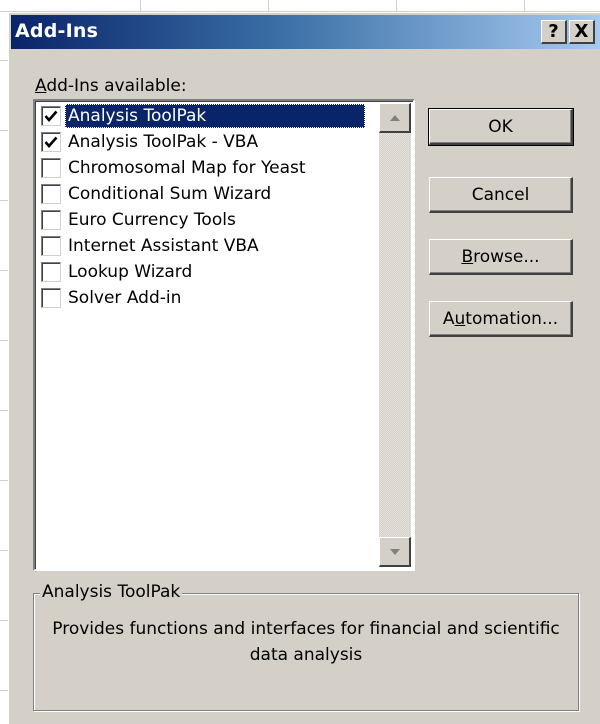  I want to click on vertical-scrollbar, so click(395, 335).